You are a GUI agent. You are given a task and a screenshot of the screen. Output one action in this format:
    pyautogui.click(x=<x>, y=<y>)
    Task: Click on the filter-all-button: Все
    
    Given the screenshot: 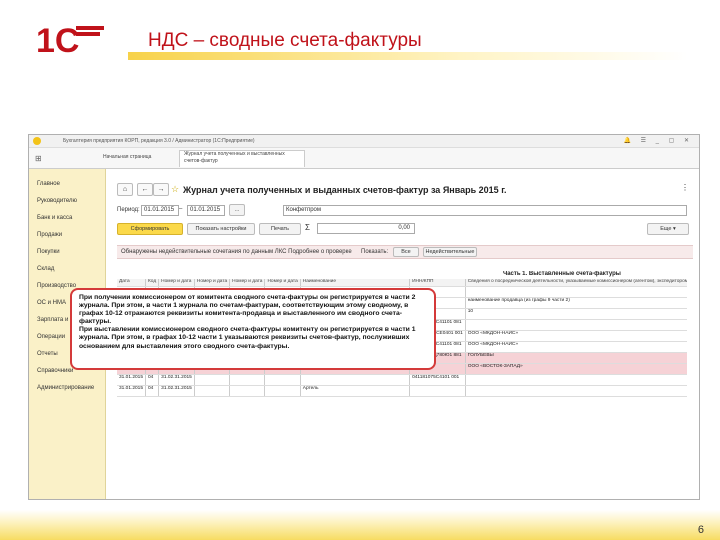 What is the action you would take?
    pyautogui.click(x=406, y=252)
    